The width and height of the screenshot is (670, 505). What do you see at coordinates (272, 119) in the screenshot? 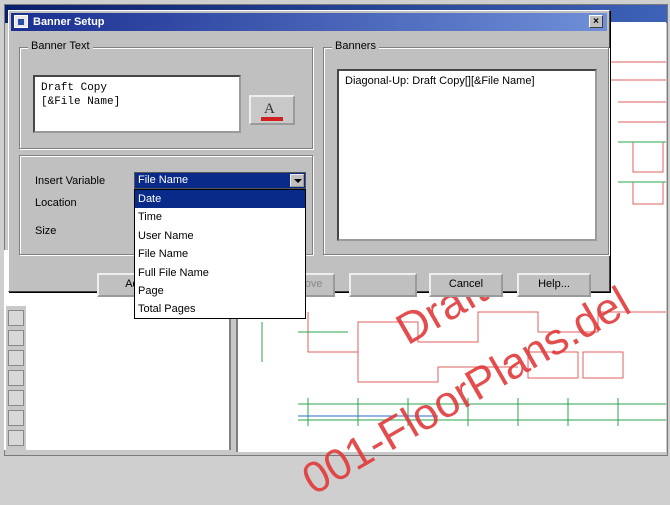
I see `font-color-bar` at bounding box center [272, 119].